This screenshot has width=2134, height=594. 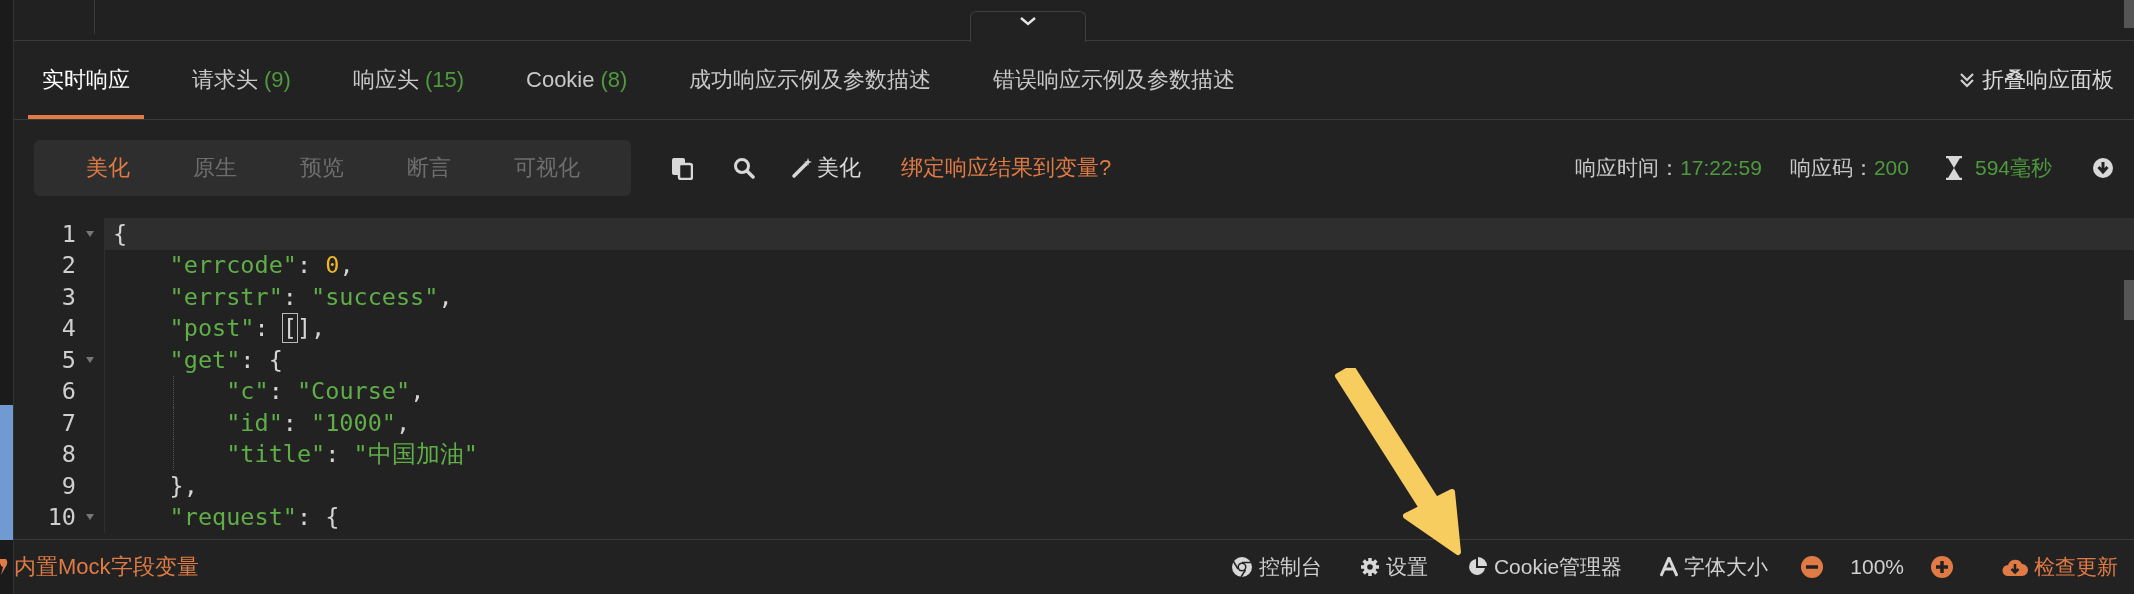 I want to click on expand-handle, so click(x=1028, y=26).